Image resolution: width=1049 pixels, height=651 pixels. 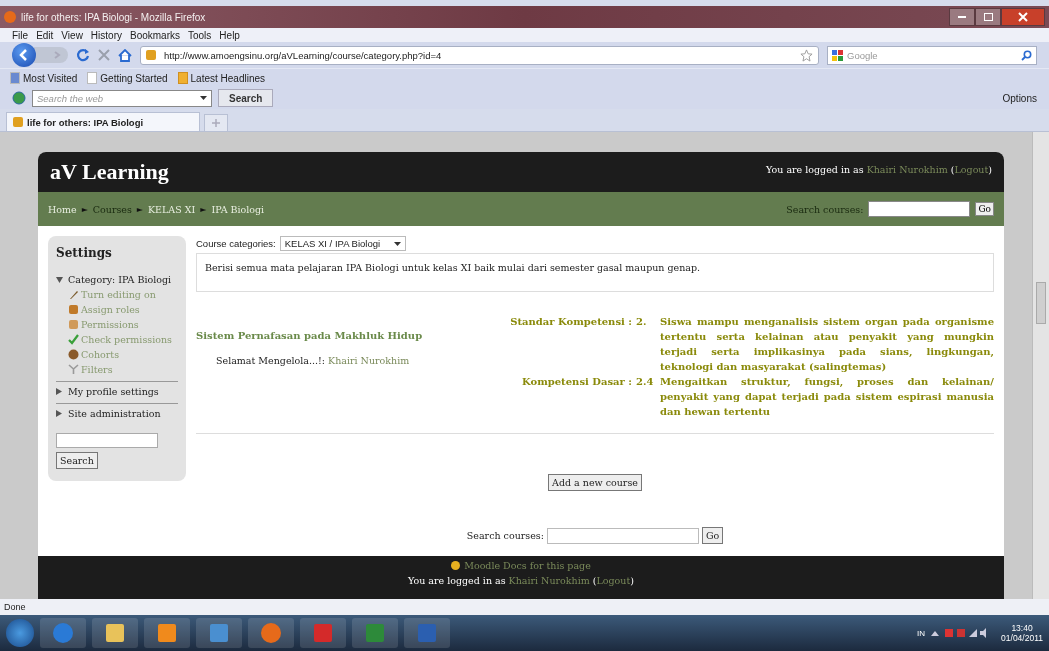 I want to click on breadcrumb-link: IPA Biologi, so click(x=238, y=209).